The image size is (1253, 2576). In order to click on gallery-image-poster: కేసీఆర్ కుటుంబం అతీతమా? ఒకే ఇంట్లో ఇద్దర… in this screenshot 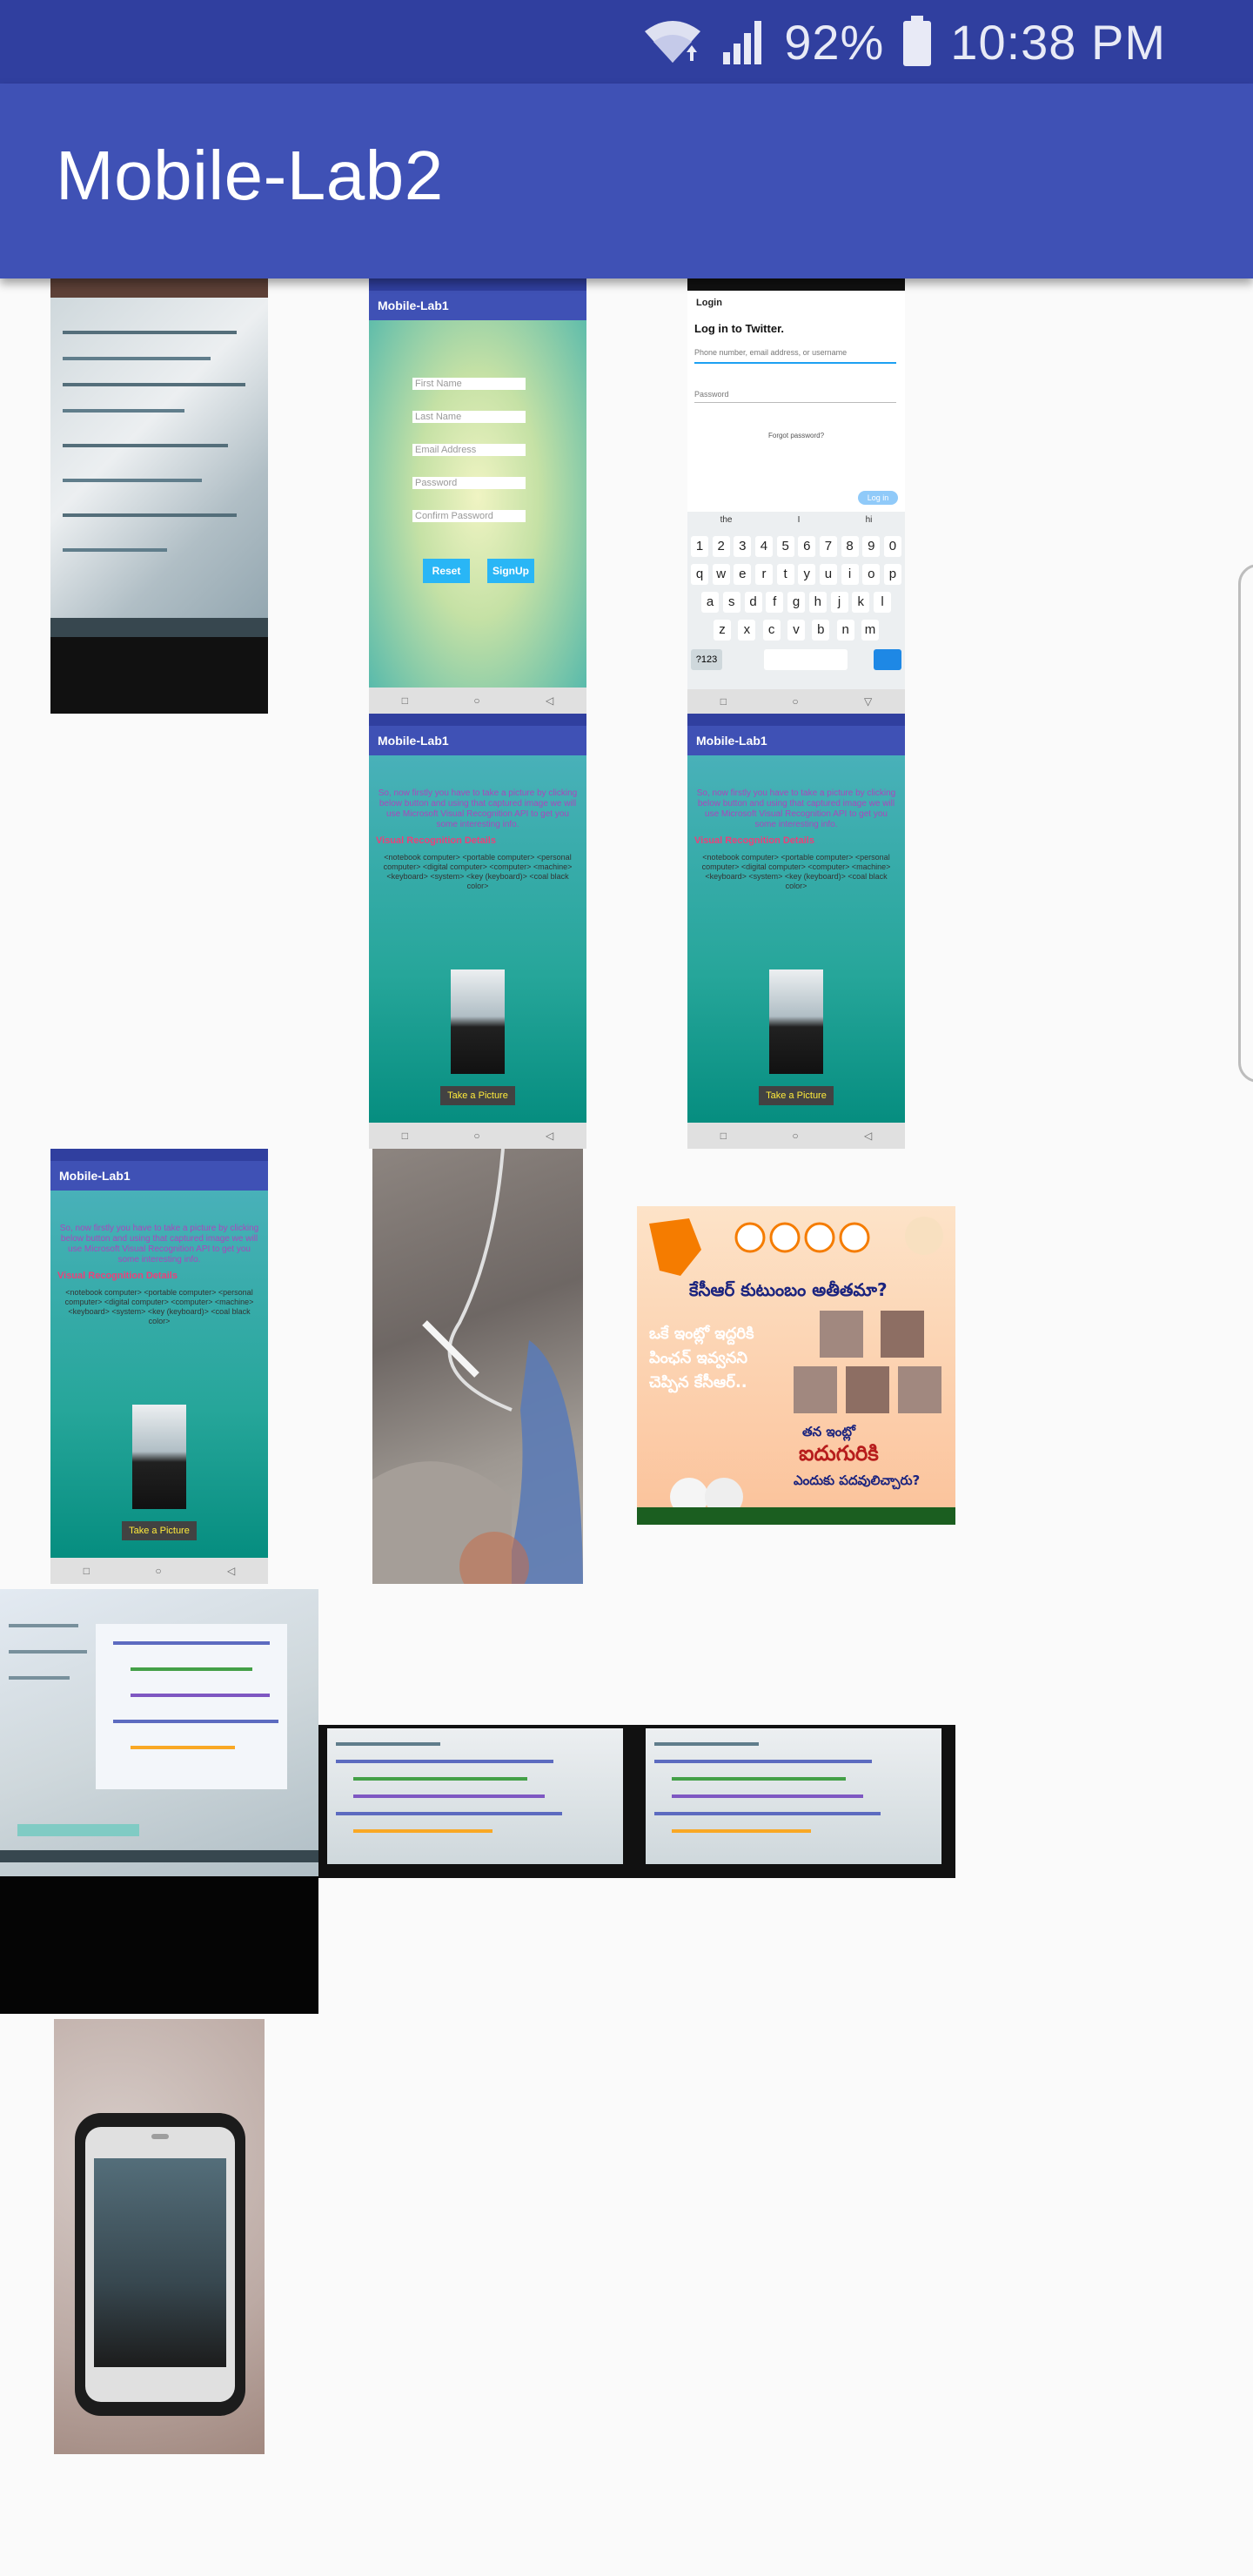, I will do `click(796, 1365)`.